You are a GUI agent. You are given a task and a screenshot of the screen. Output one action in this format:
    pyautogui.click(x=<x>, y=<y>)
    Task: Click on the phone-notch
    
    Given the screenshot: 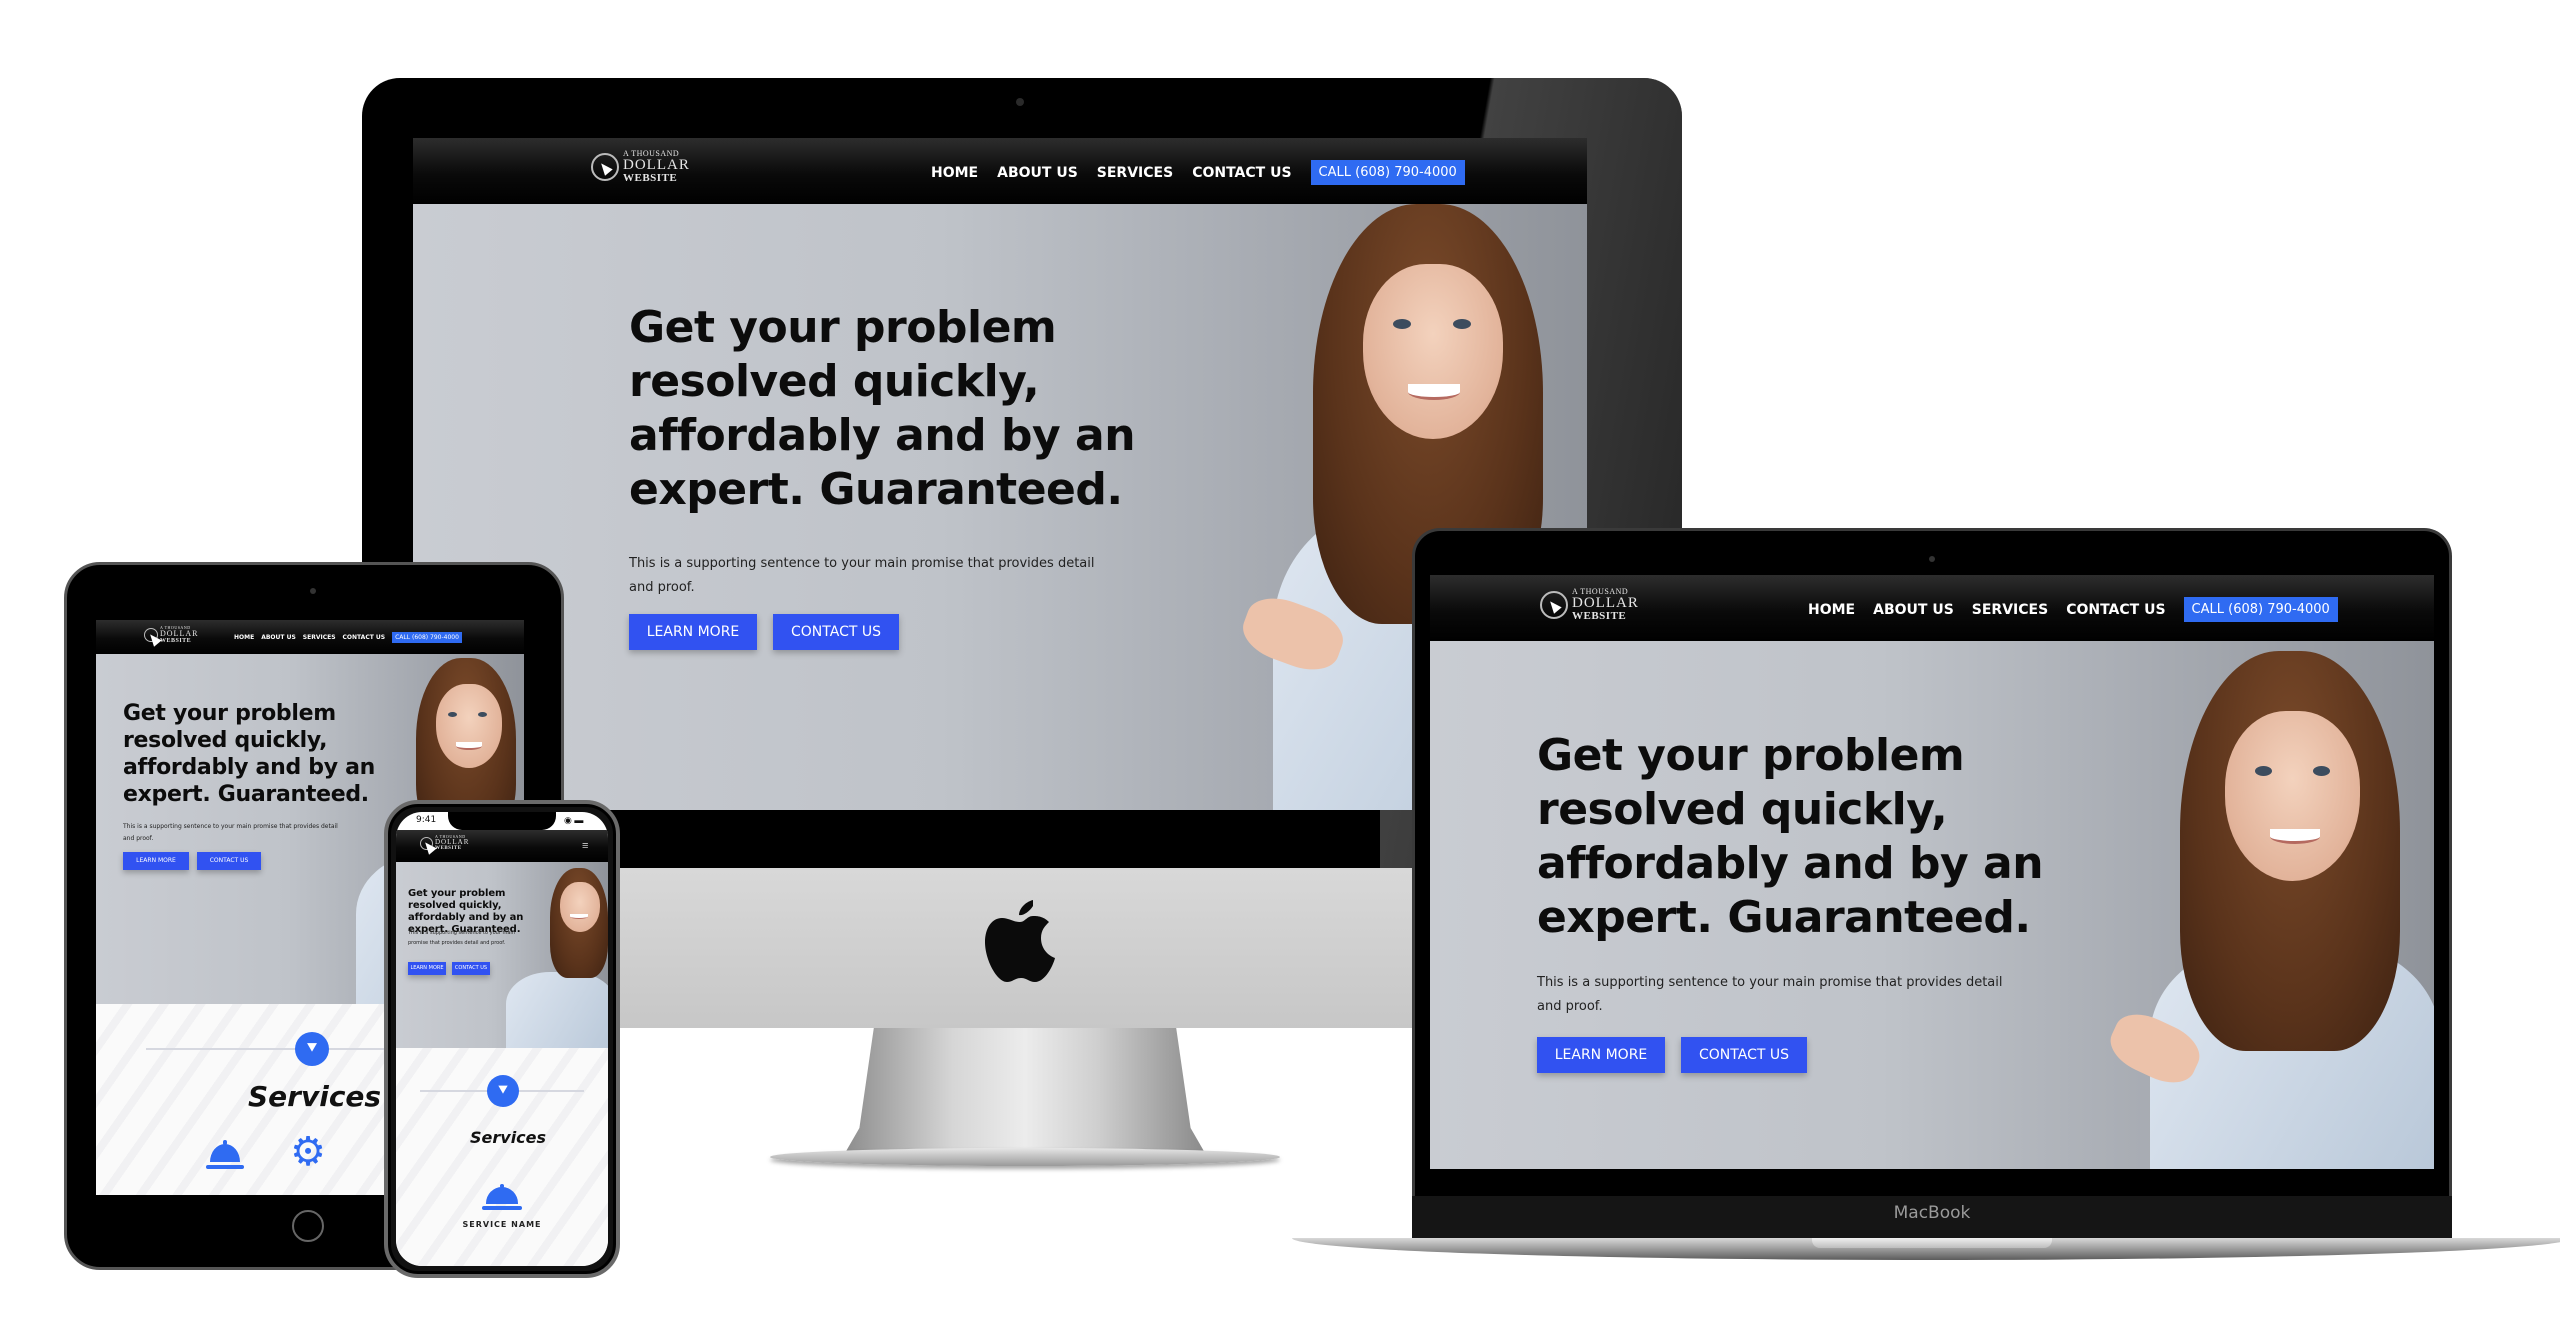 What is the action you would take?
    pyautogui.click(x=502, y=821)
    